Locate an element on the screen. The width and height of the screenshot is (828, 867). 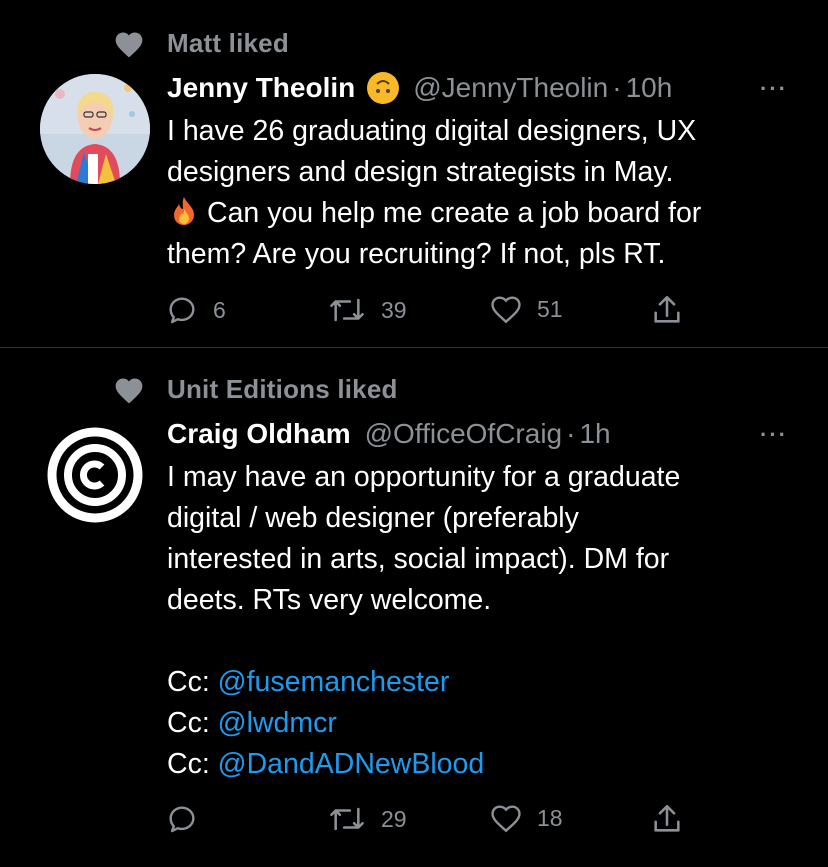
retweet-count: 29 is located at coordinates (394, 818).